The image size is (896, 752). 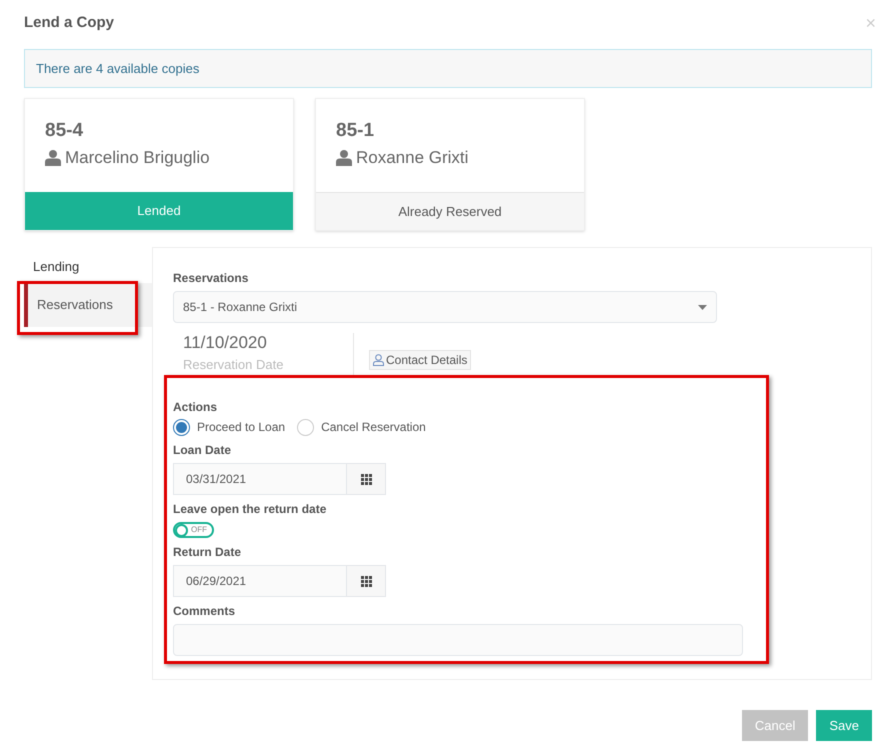 I want to click on copy-code: 85-4, so click(x=64, y=131).